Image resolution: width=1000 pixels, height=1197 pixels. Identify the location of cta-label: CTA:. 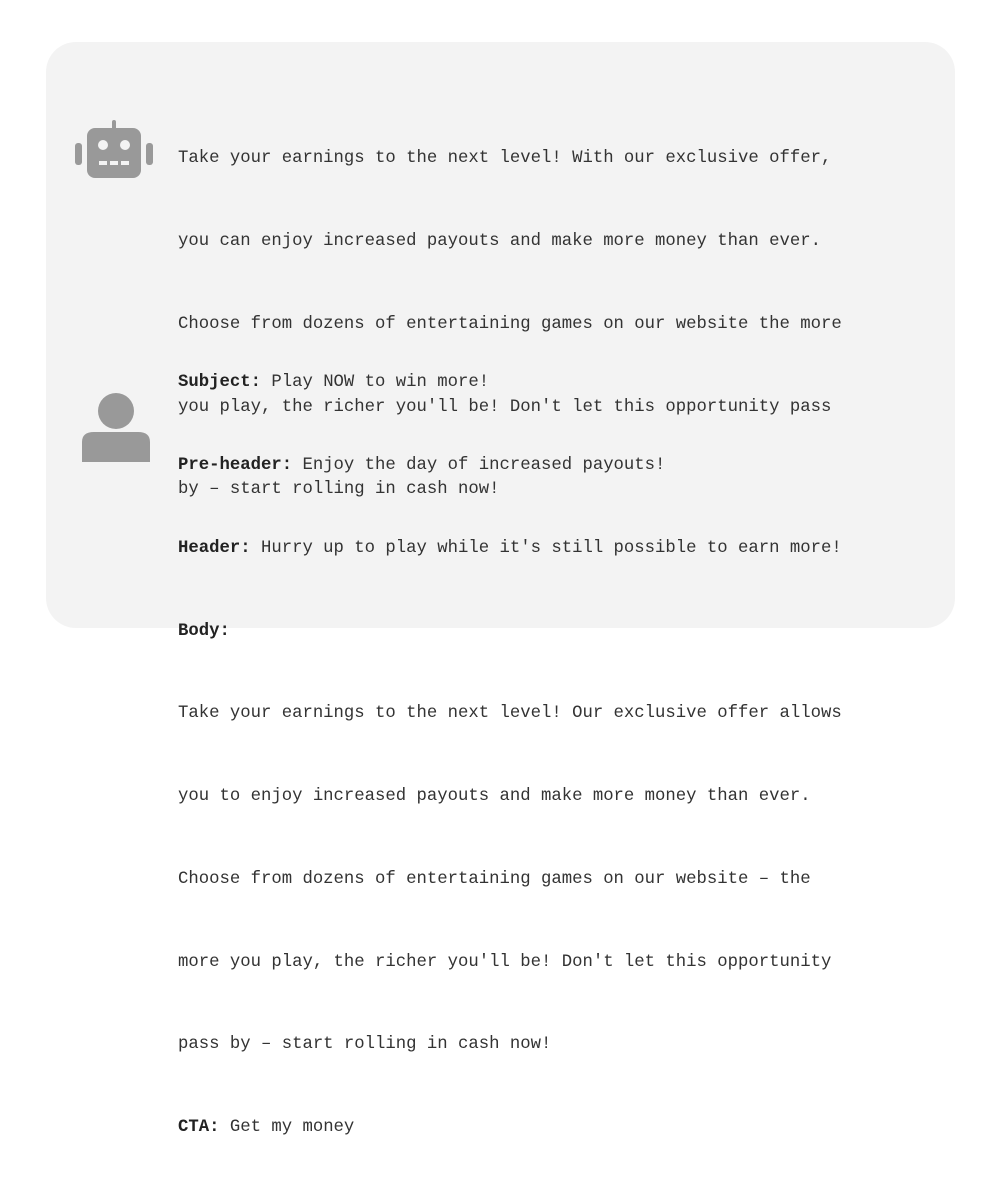
(199, 1128).